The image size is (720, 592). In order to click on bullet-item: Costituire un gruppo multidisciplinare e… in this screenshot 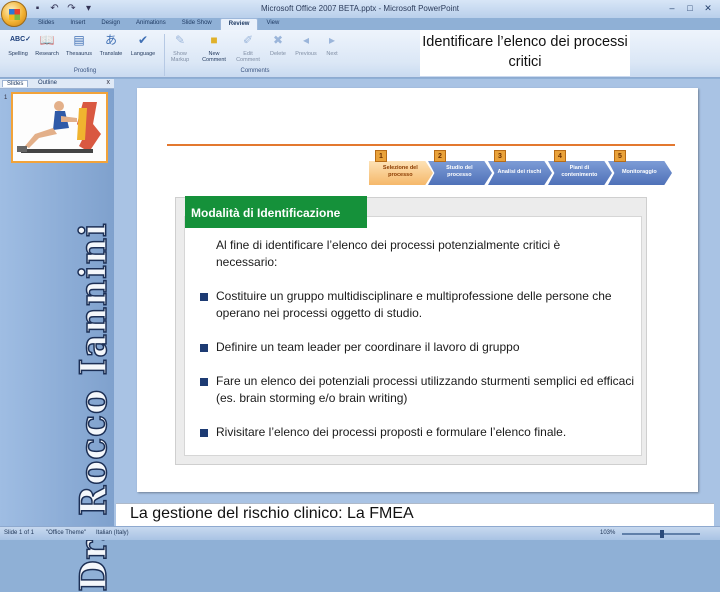, I will do `click(417, 305)`.